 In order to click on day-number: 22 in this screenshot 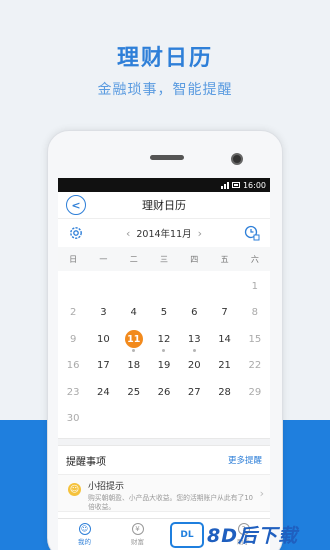, I will do `click(255, 366)`.